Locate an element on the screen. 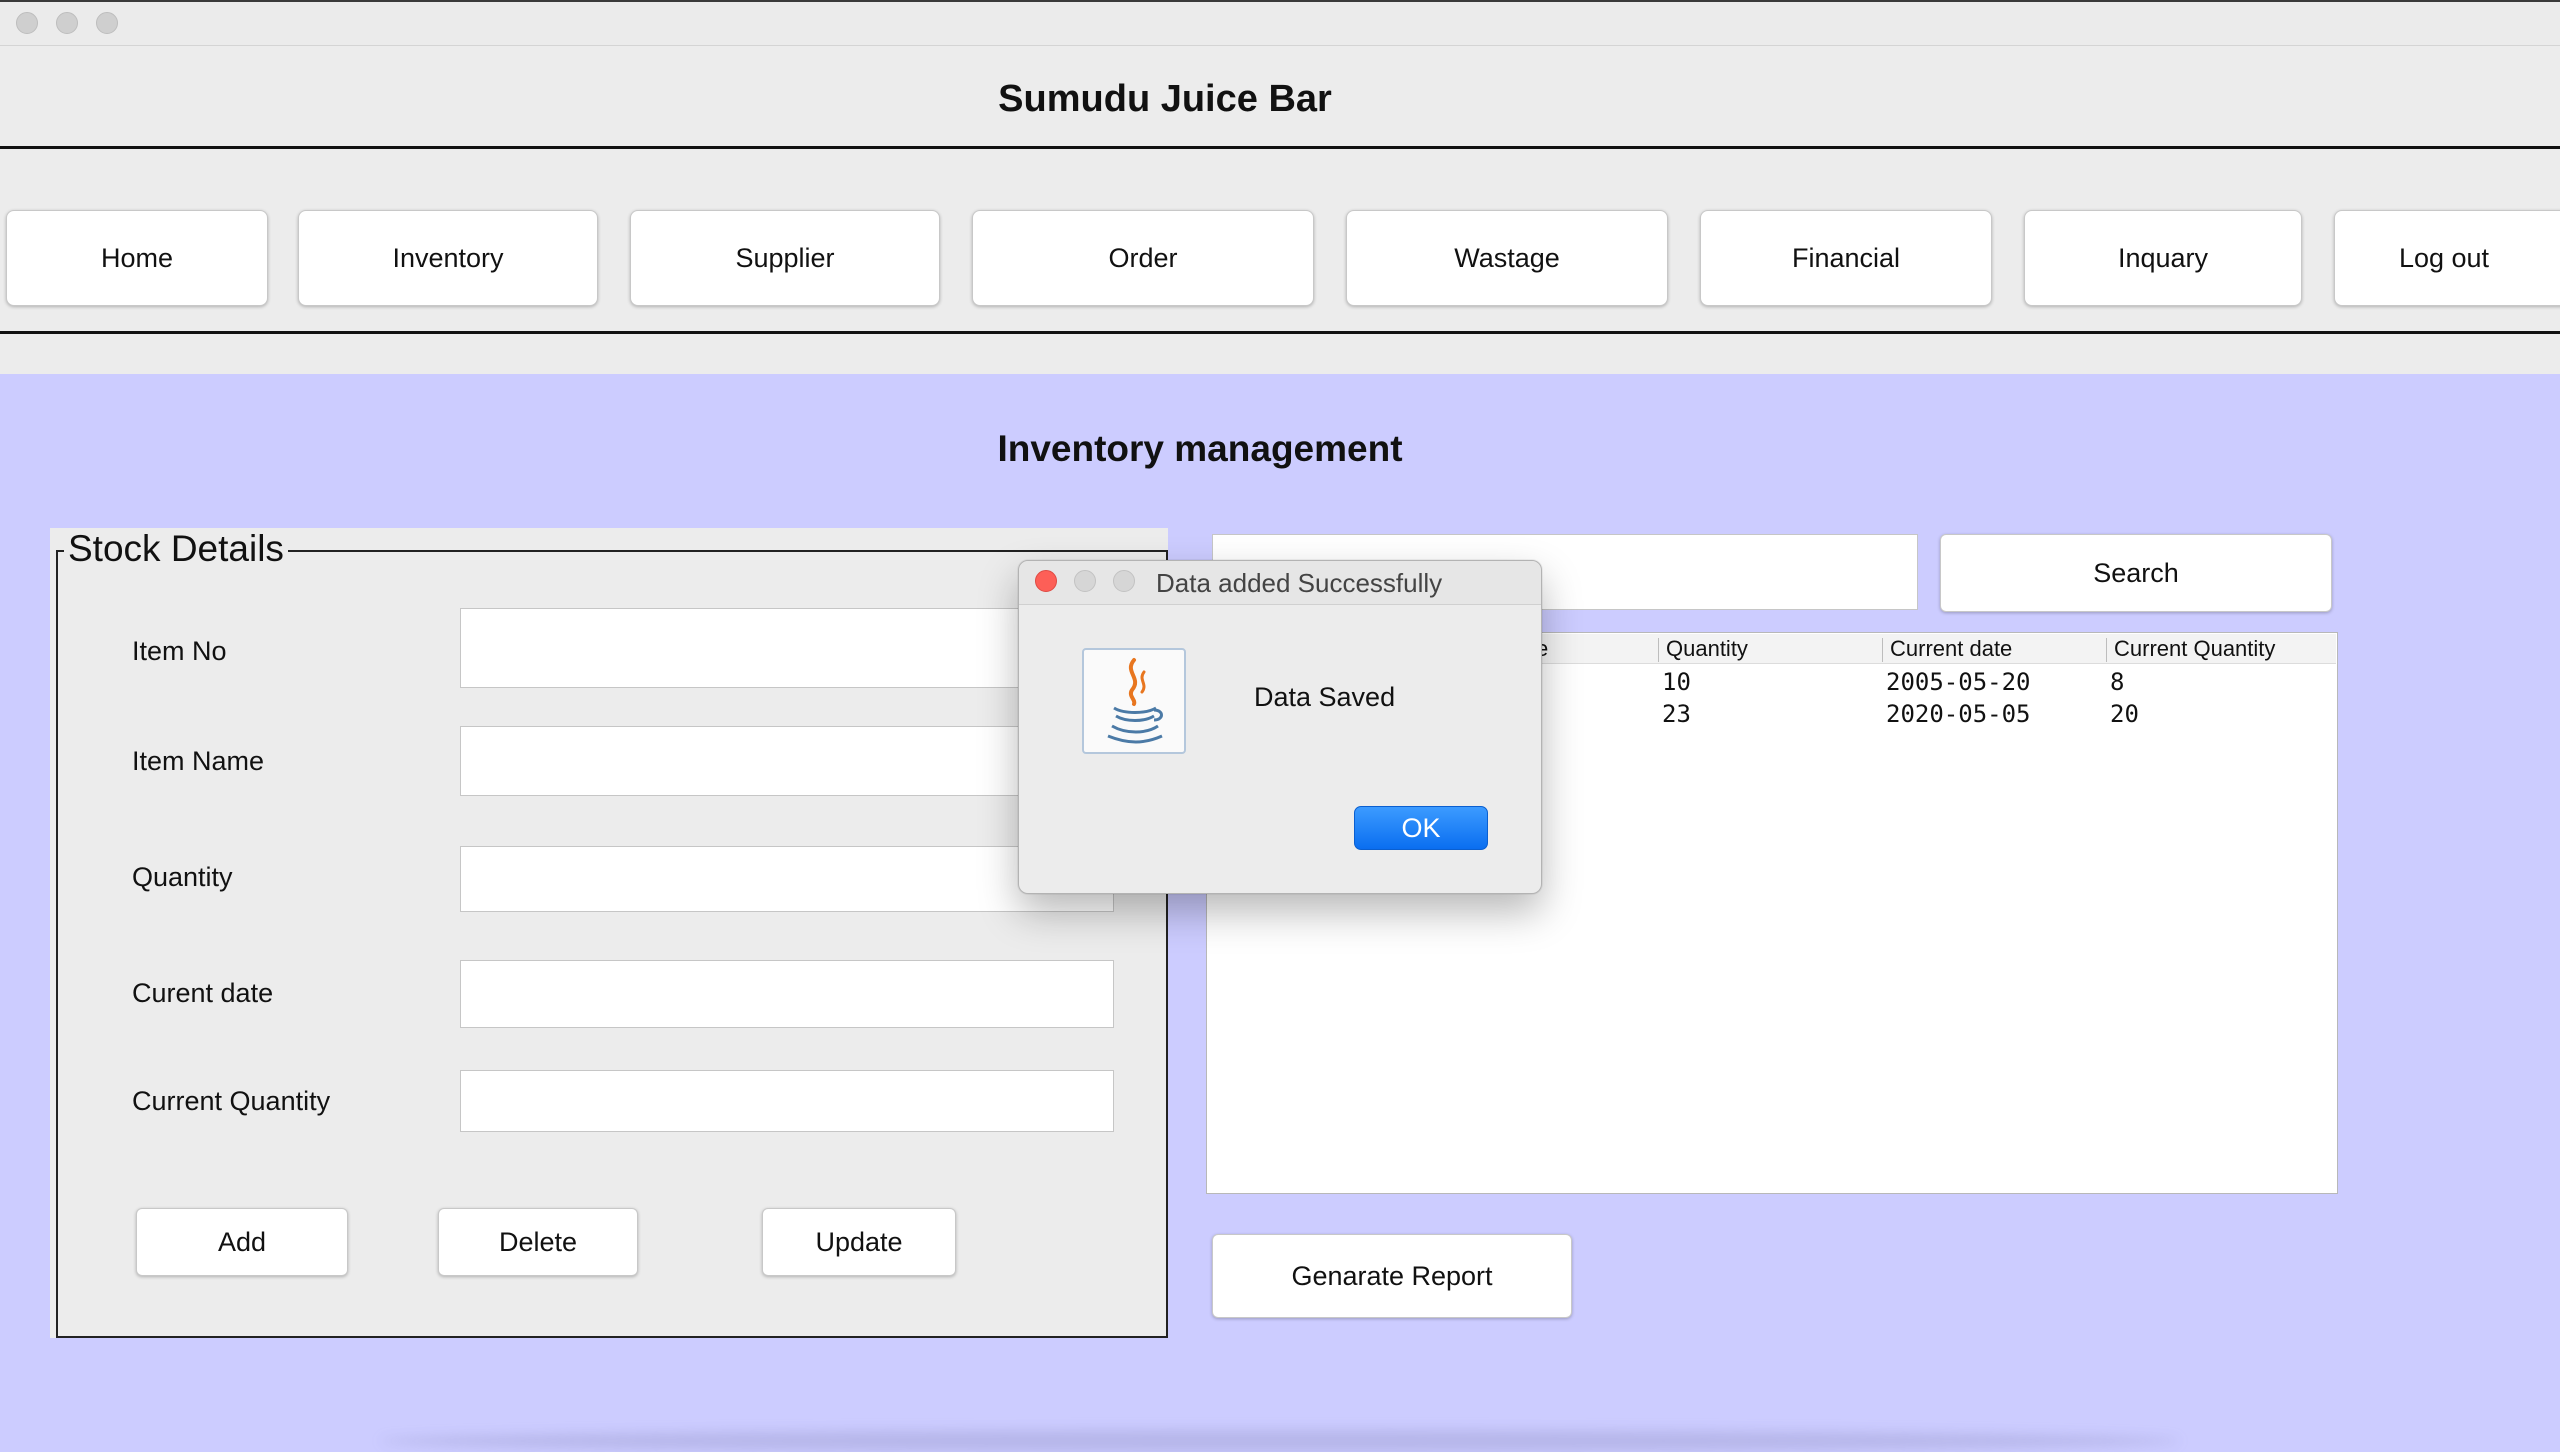 This screenshot has height=1452, width=2560. nav-logout-button: Log out is located at coordinates (2447, 258).